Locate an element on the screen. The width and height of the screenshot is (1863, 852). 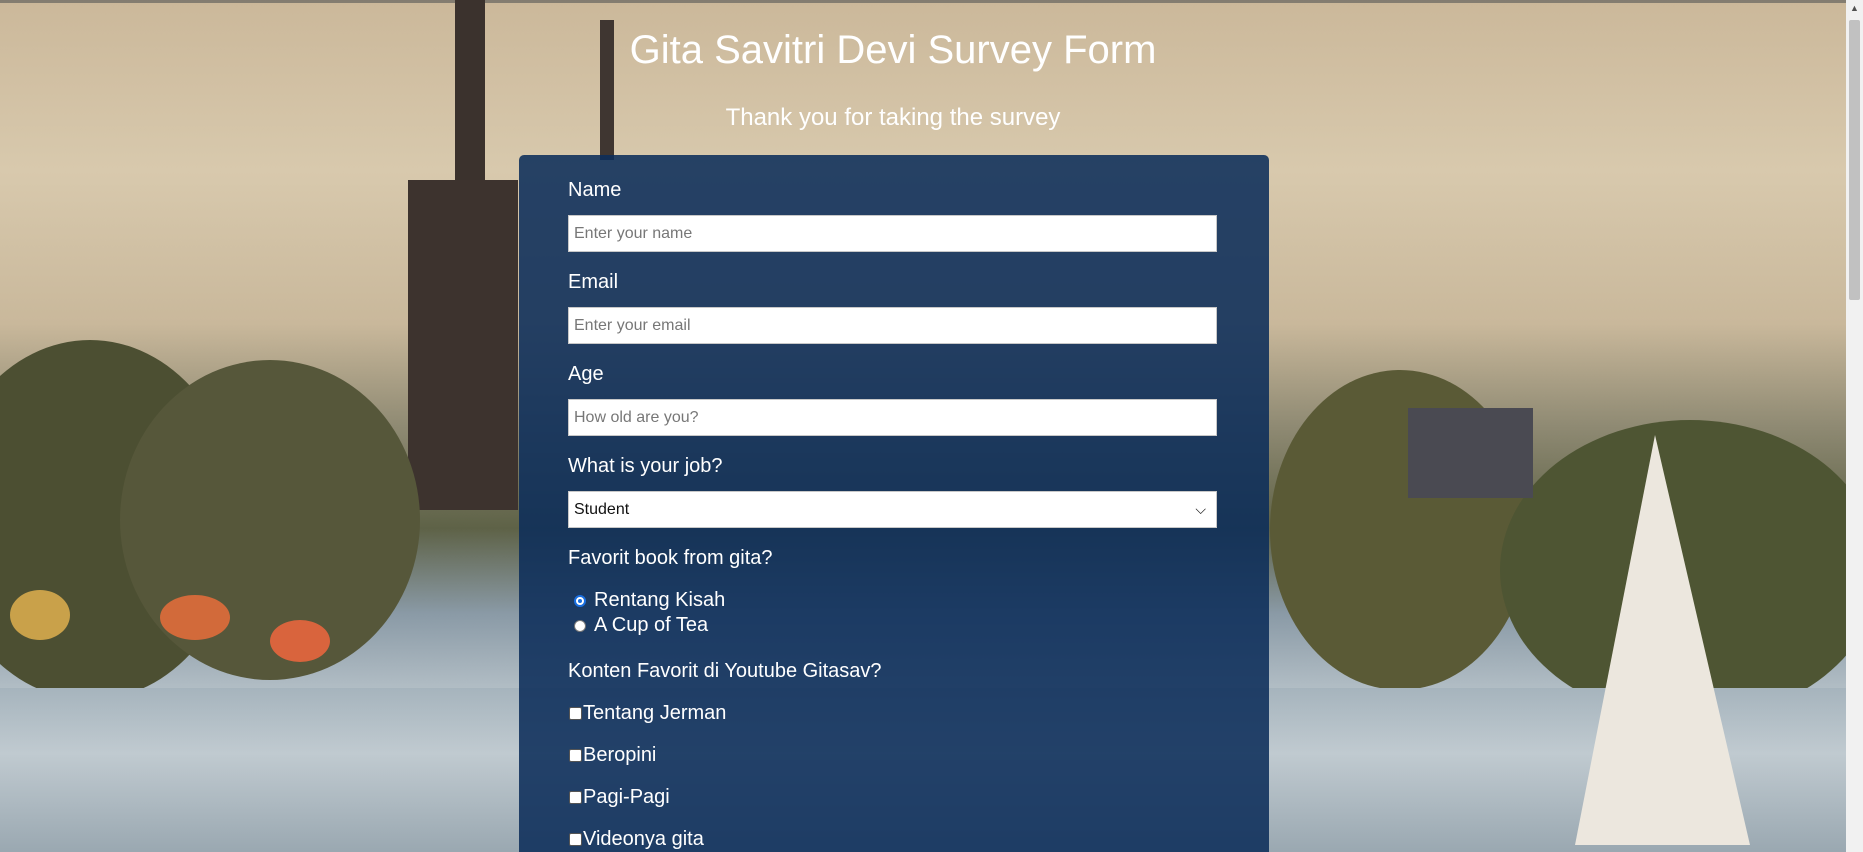
name-label: Name is located at coordinates (595, 190).